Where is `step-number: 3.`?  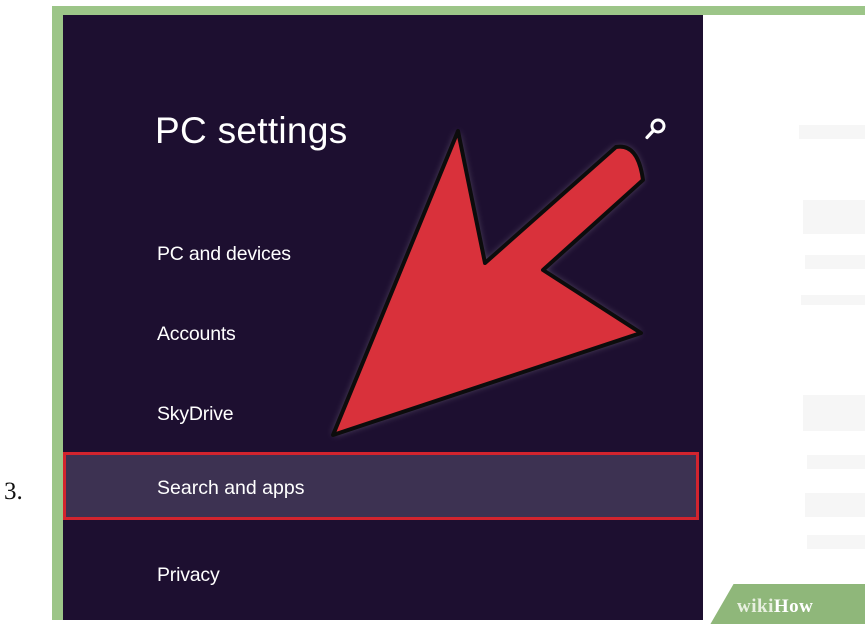 step-number: 3. is located at coordinates (13, 491).